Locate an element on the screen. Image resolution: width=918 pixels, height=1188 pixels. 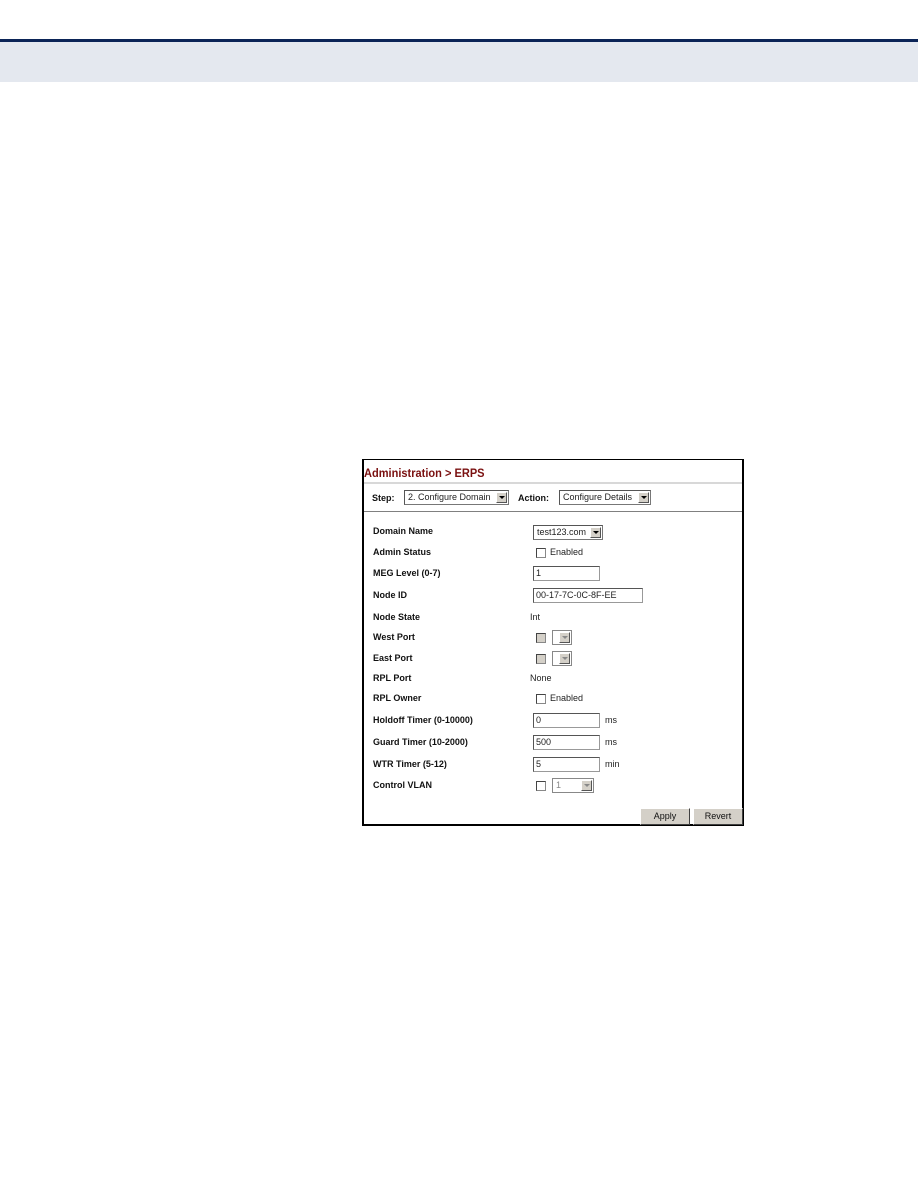
meg-level-row: MEG Level (0-7) 1 is located at coordinates (553, 574).